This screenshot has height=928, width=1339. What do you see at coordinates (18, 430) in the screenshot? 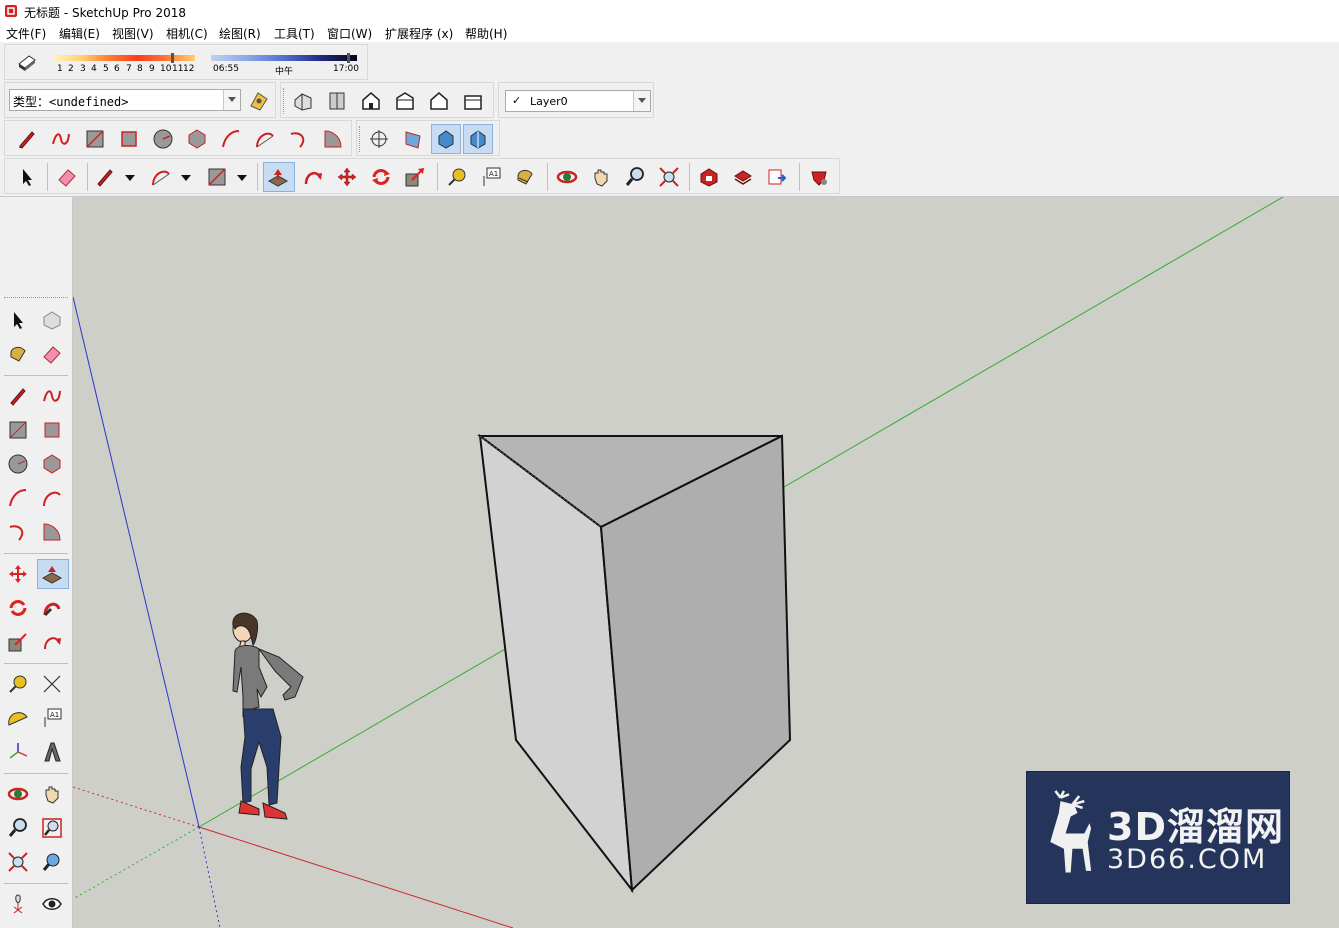
I see `palette-rectangle-button` at bounding box center [18, 430].